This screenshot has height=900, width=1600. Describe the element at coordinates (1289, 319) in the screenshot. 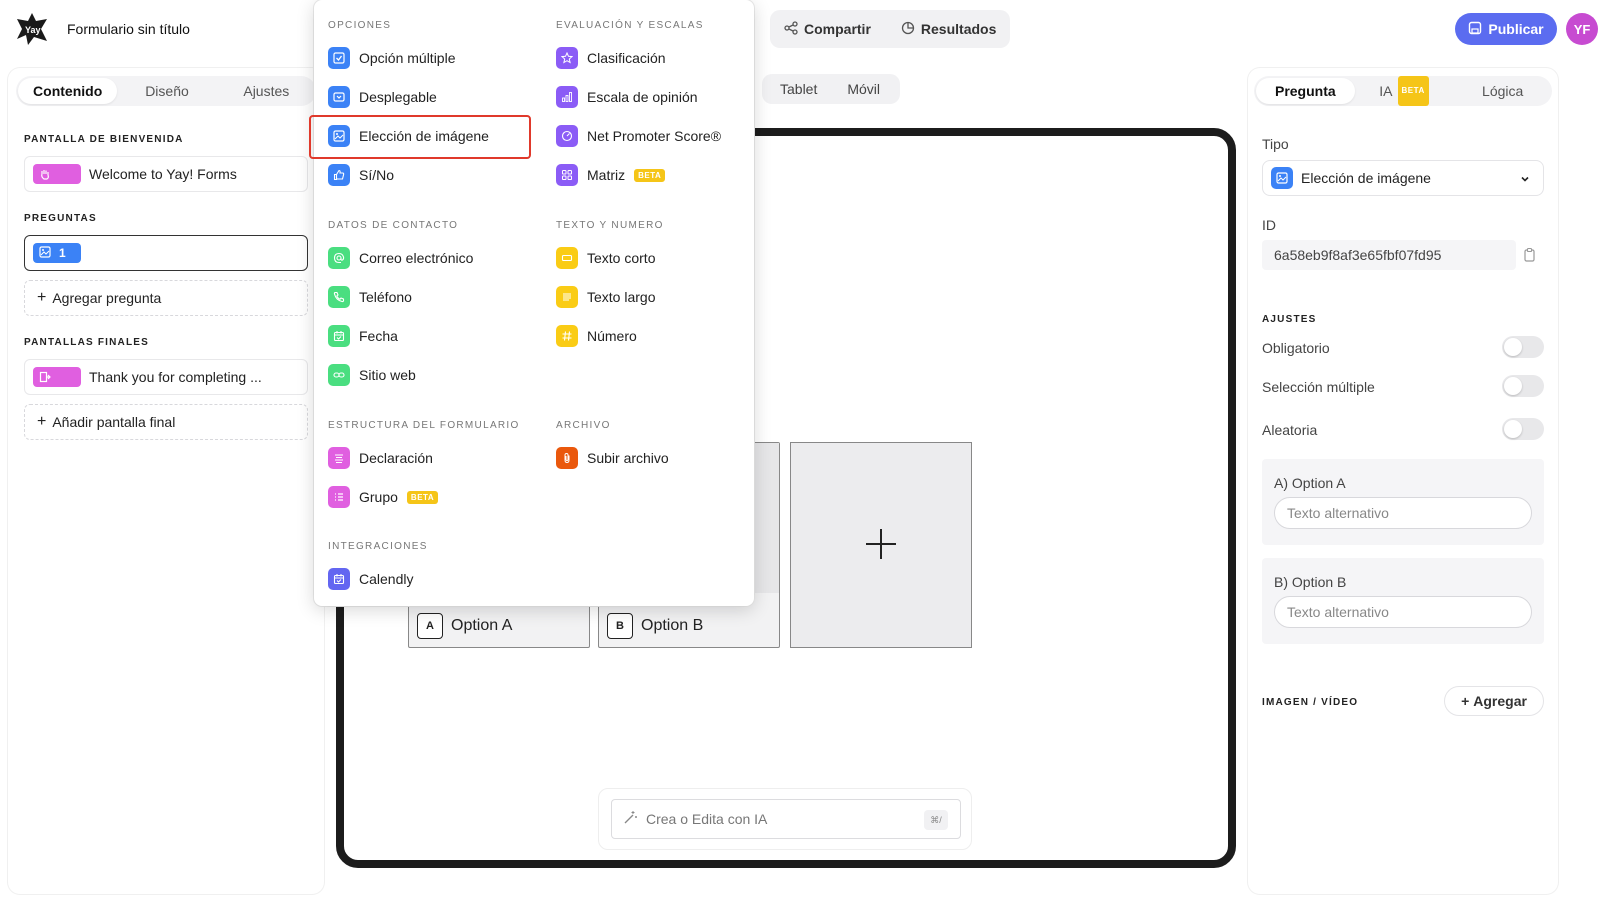

I see `ajustes-section-label: AJUSTES` at that location.